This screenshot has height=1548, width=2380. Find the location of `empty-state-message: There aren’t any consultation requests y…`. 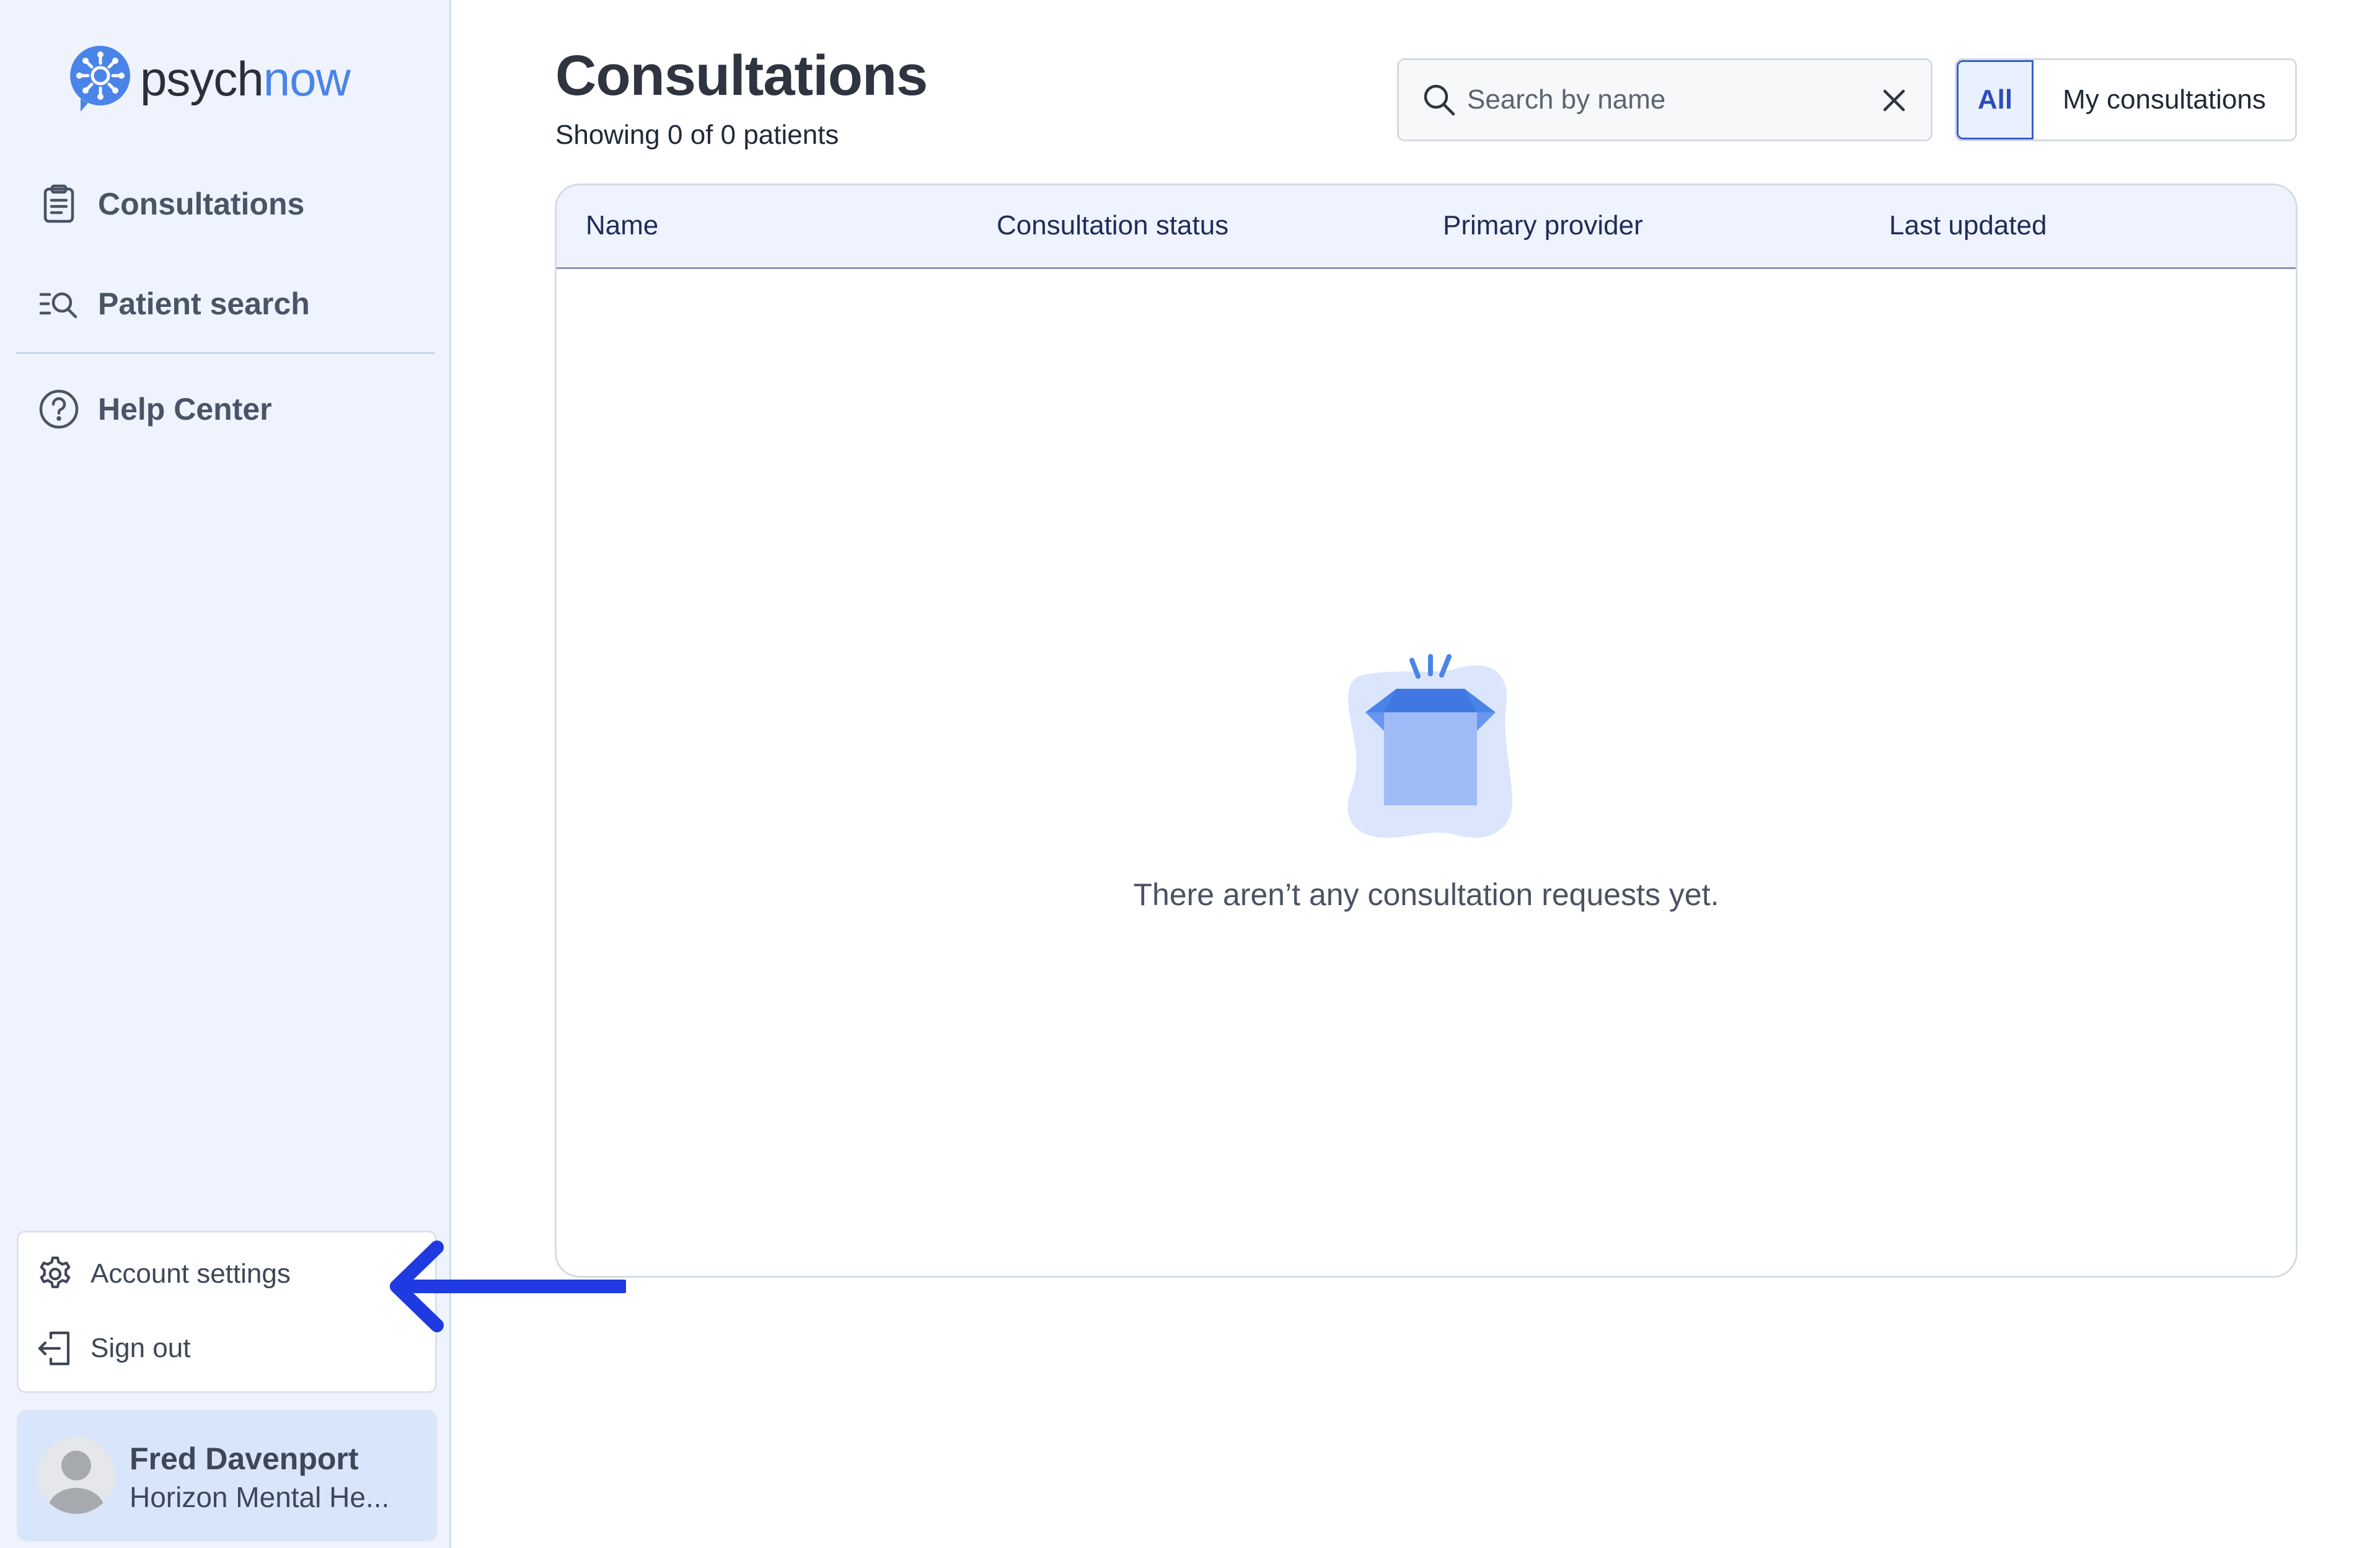

empty-state-message: There aren’t any consultation requests y… is located at coordinates (1426, 894).